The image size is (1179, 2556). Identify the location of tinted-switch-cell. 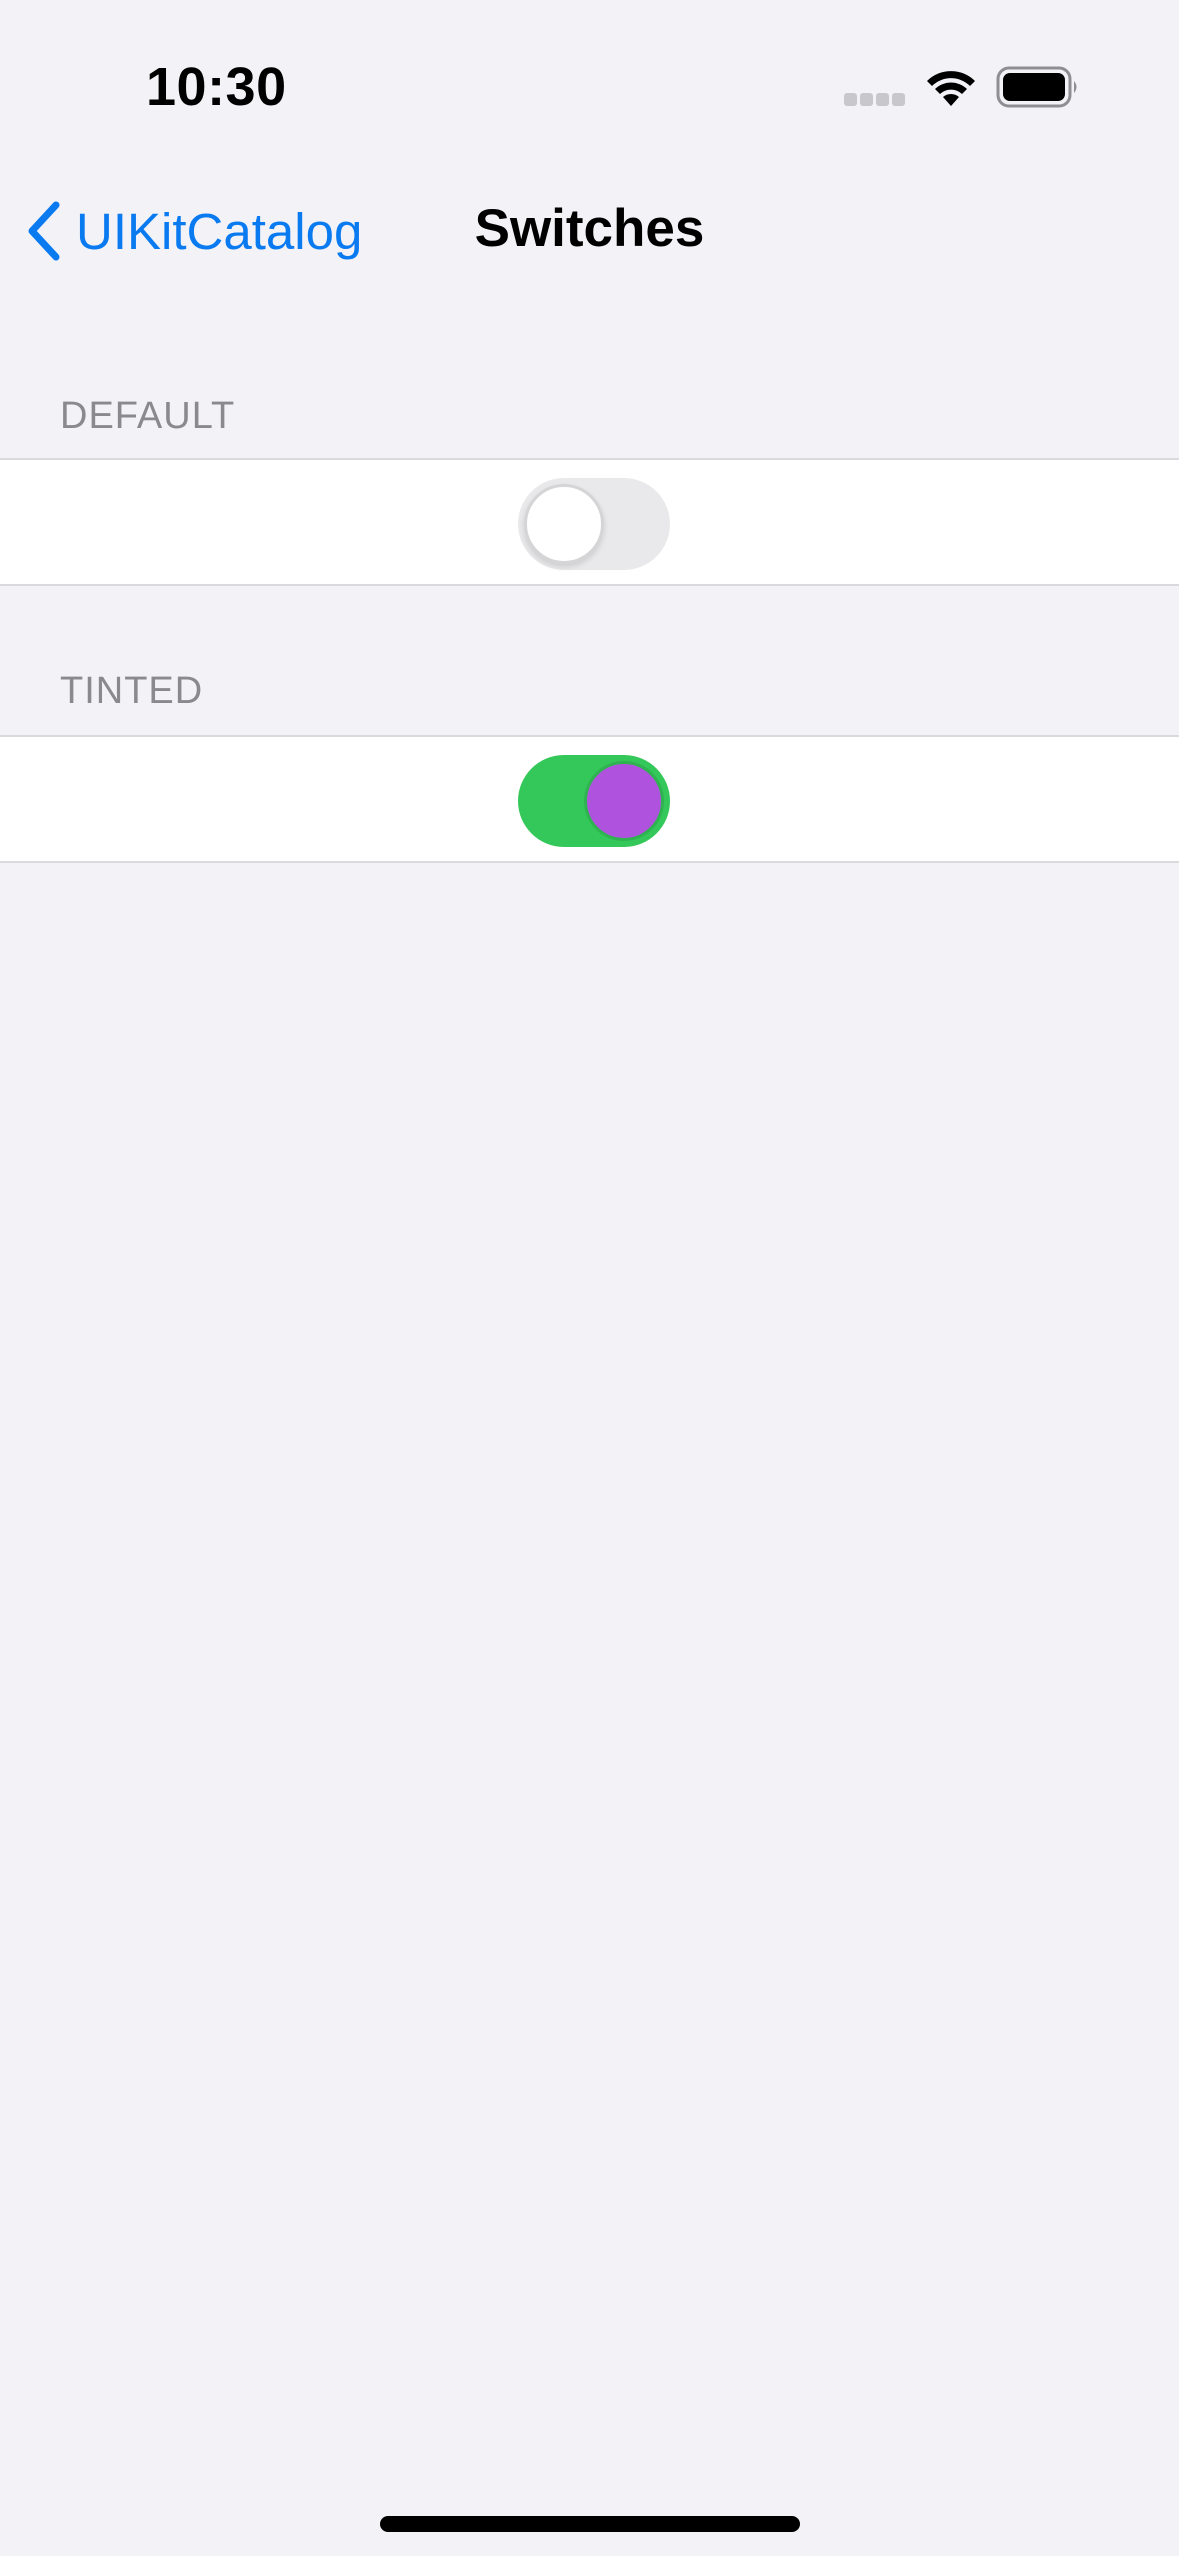
(589, 799).